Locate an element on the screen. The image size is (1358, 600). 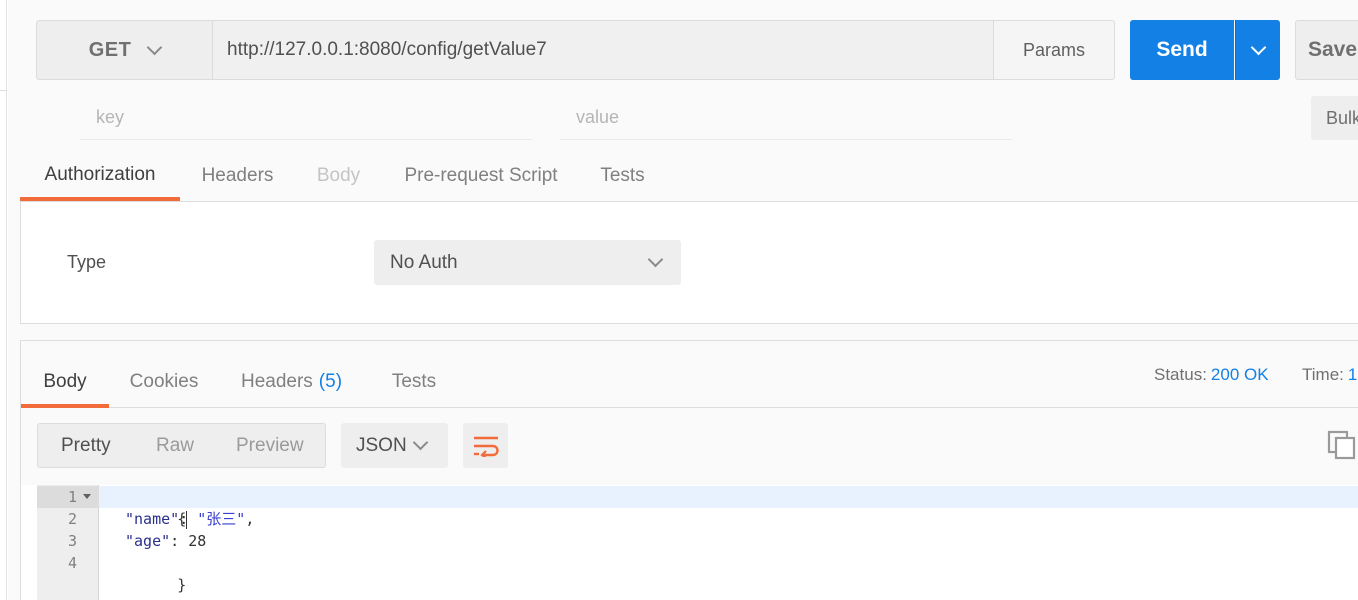
copy-icon is located at coordinates (1341, 445).